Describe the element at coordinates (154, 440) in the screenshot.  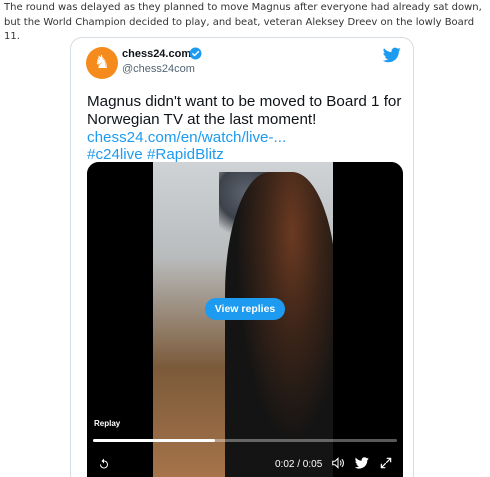
I see `video-progress-fill` at that location.